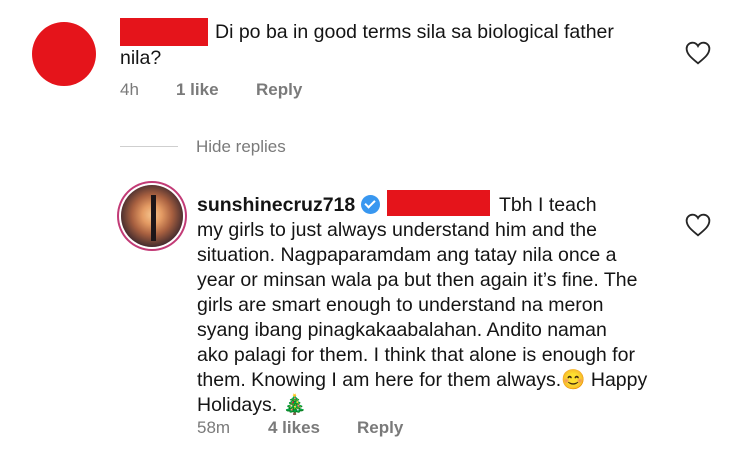 This screenshot has width=750, height=463. I want to click on likes-count: 1 like, so click(197, 89).